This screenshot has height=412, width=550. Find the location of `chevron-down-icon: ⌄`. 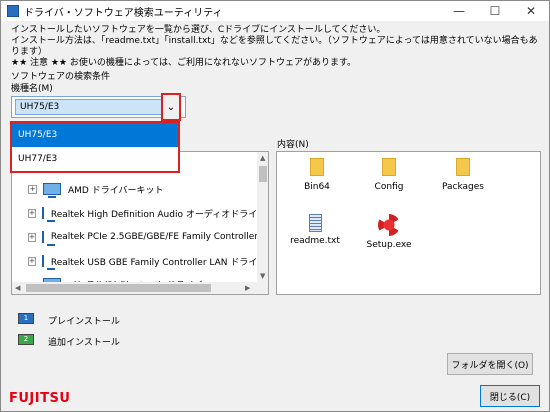

chevron-down-icon: ⌄ is located at coordinates (171, 107).